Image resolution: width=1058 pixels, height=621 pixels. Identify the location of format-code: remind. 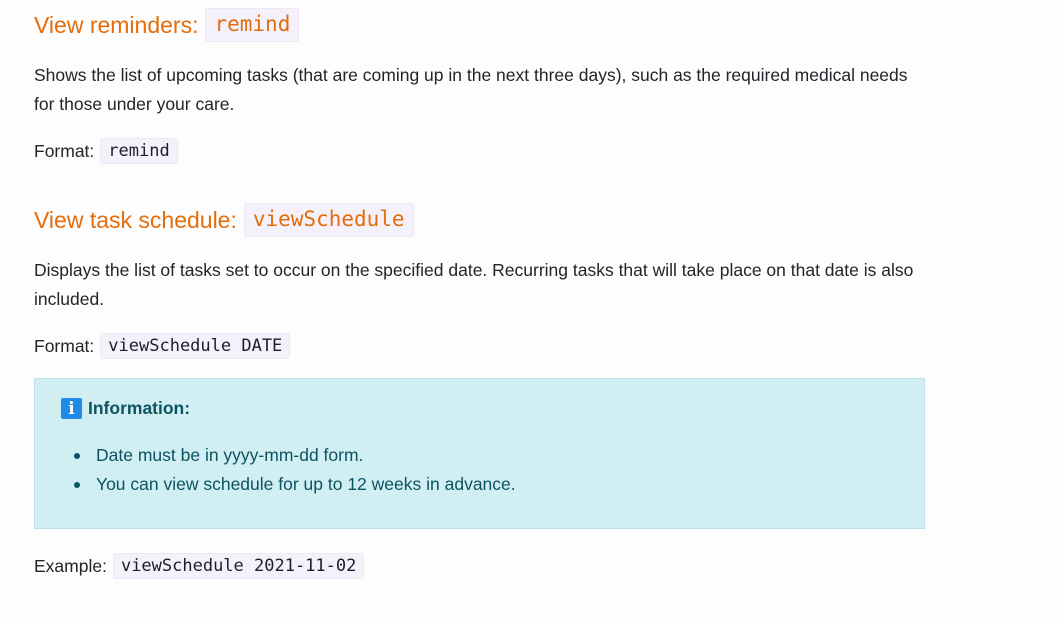
(139, 151).